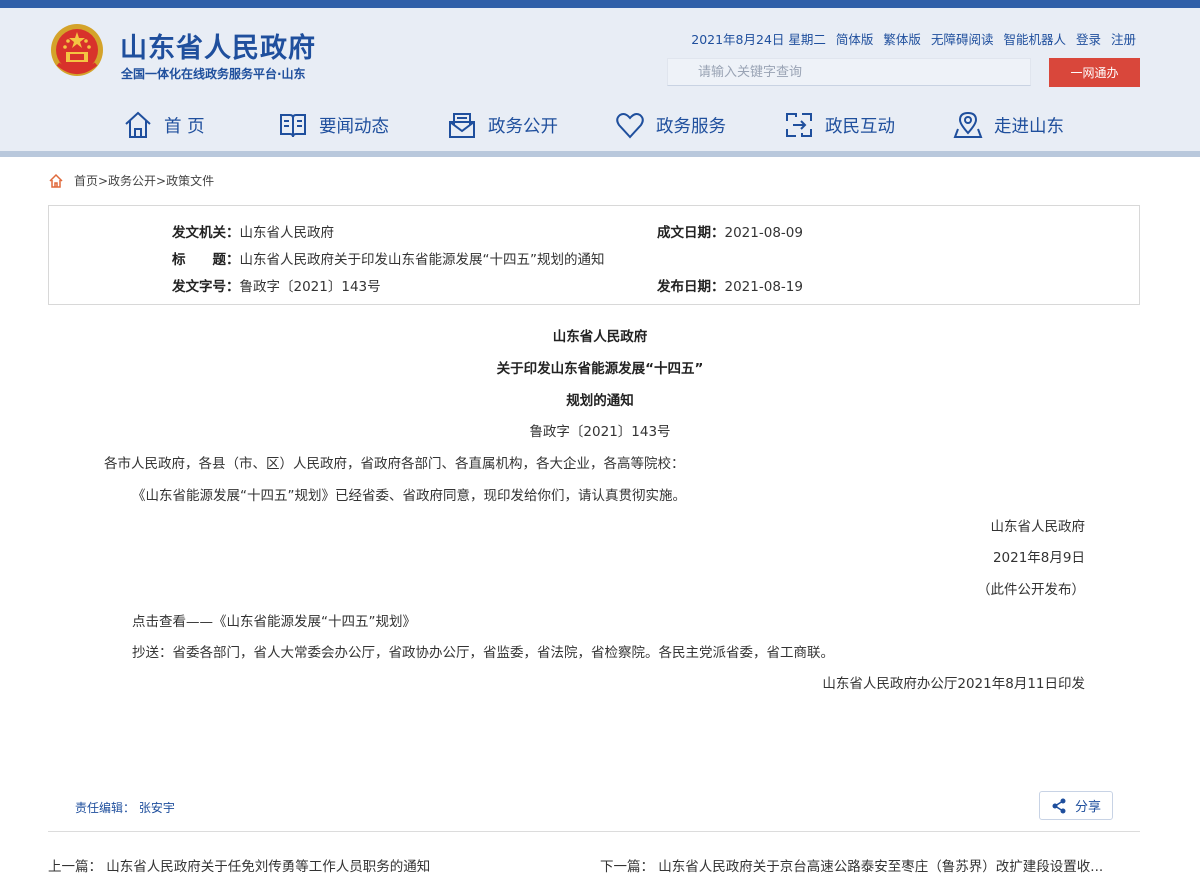 Image resolution: width=1200 pixels, height=876 pixels. I want to click on nav-item-label: 走进山东, so click(1029, 126).